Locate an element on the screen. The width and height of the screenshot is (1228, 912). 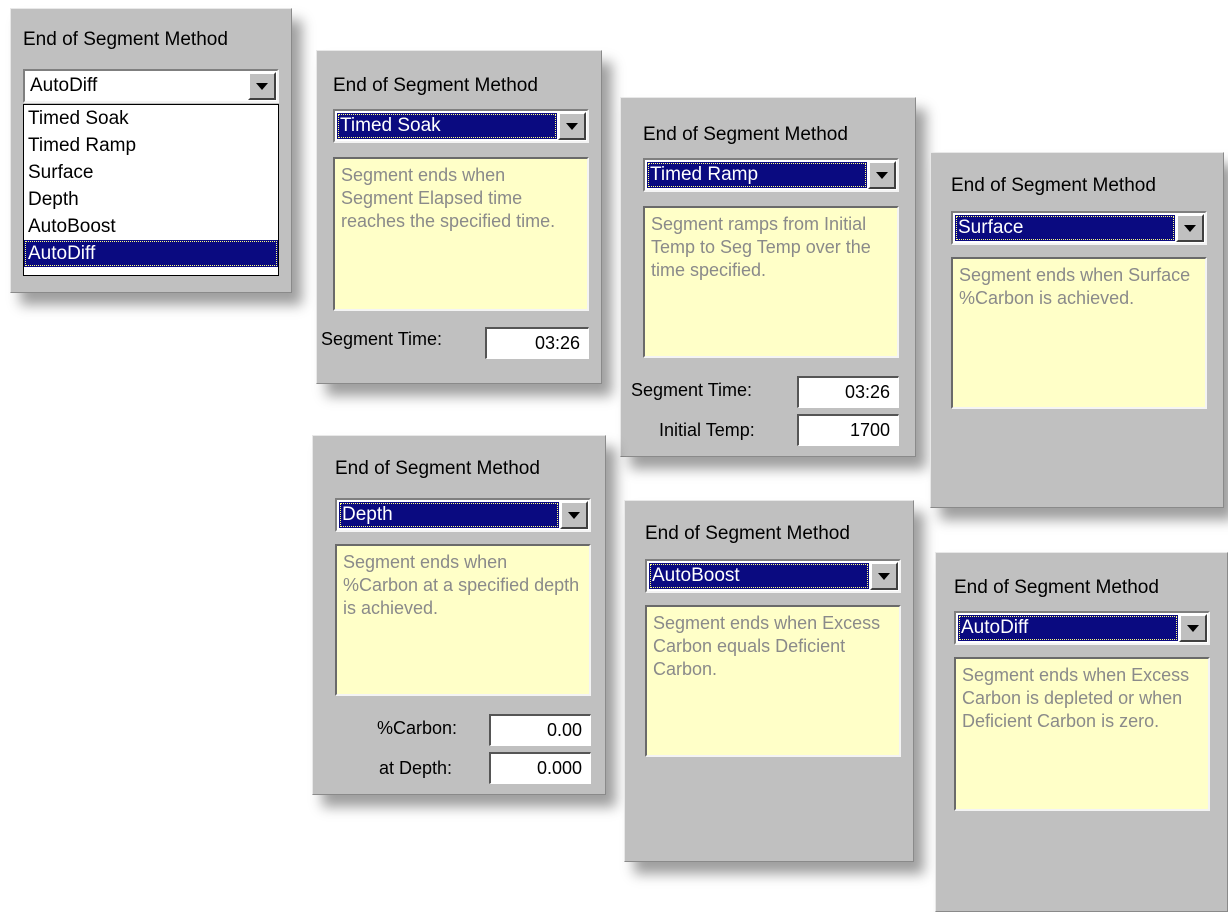
dropdown-option-timed-soak: Timed Soak is located at coordinates (151, 118).